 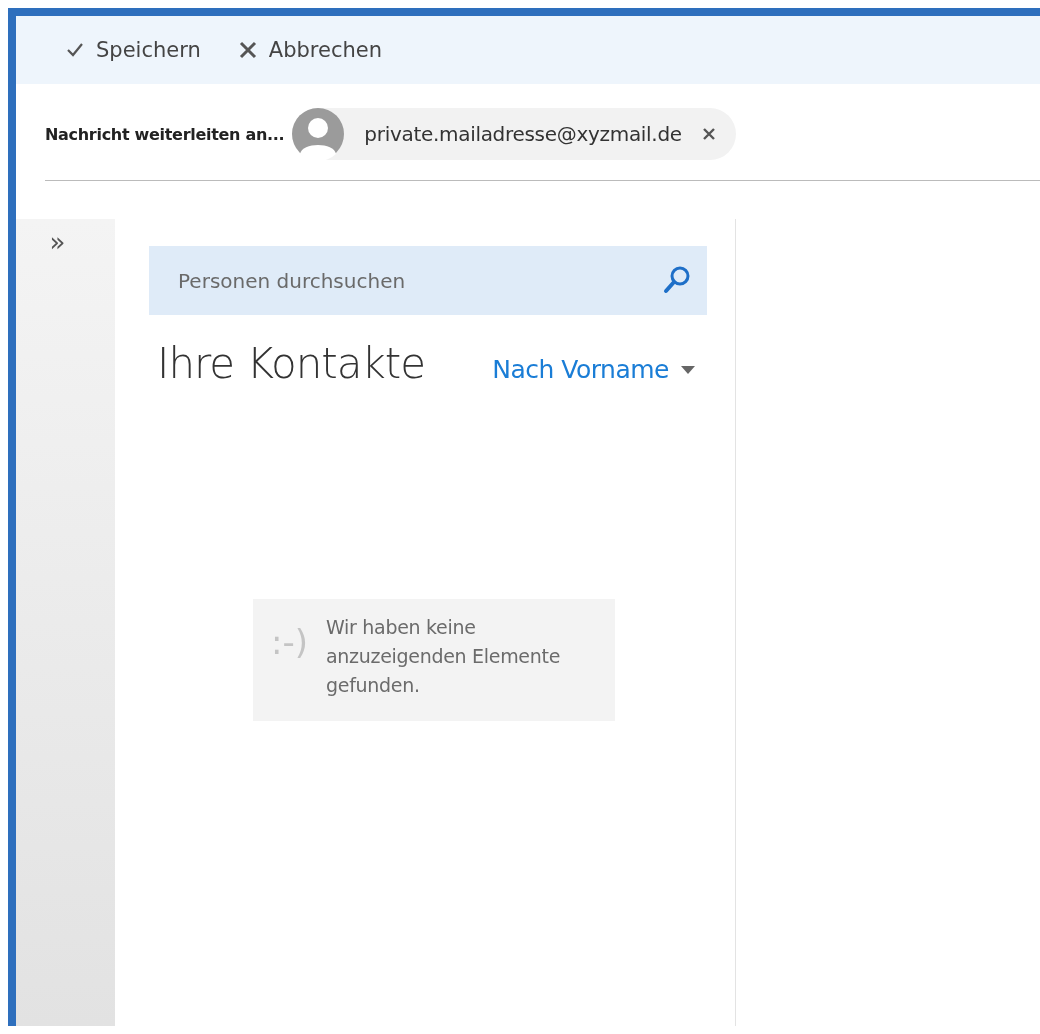 I want to click on contacts-title: Ihre Kontakte, so click(x=291, y=363).